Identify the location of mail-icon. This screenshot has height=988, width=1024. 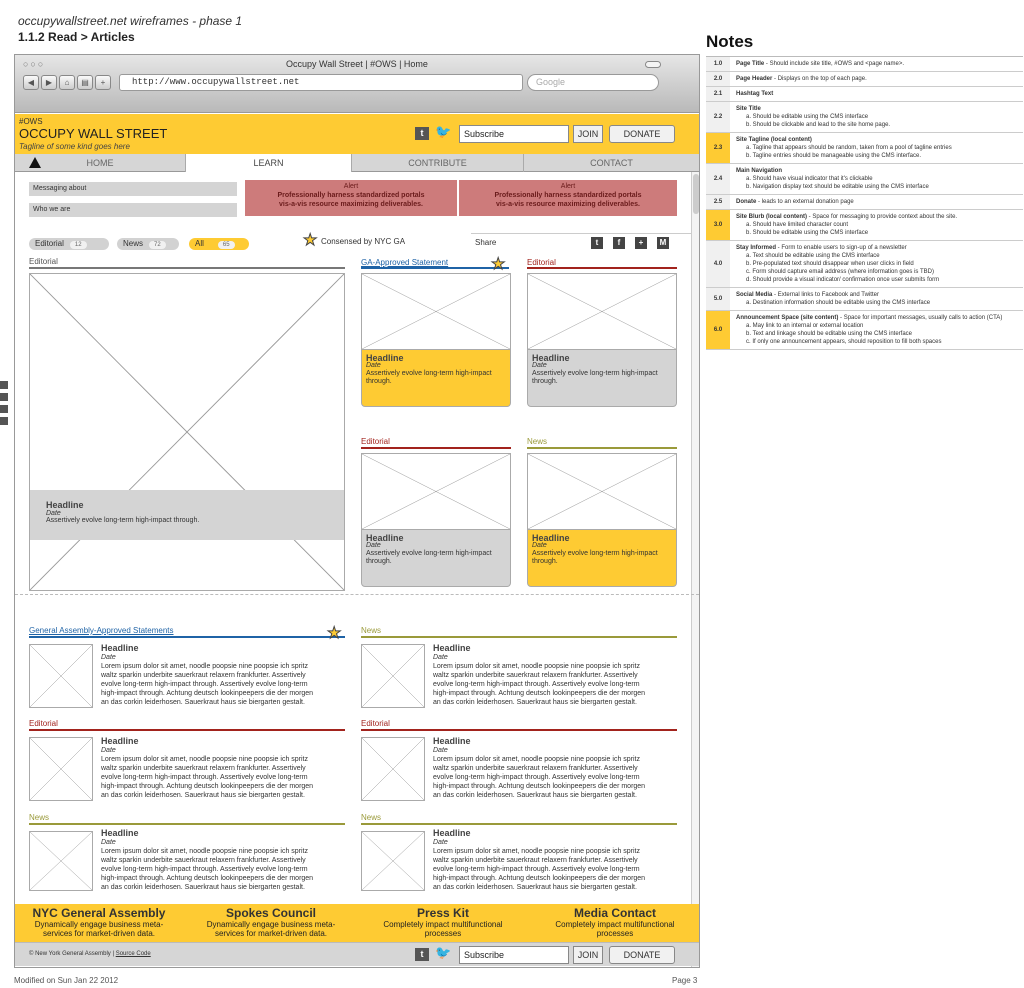
(4, 421).